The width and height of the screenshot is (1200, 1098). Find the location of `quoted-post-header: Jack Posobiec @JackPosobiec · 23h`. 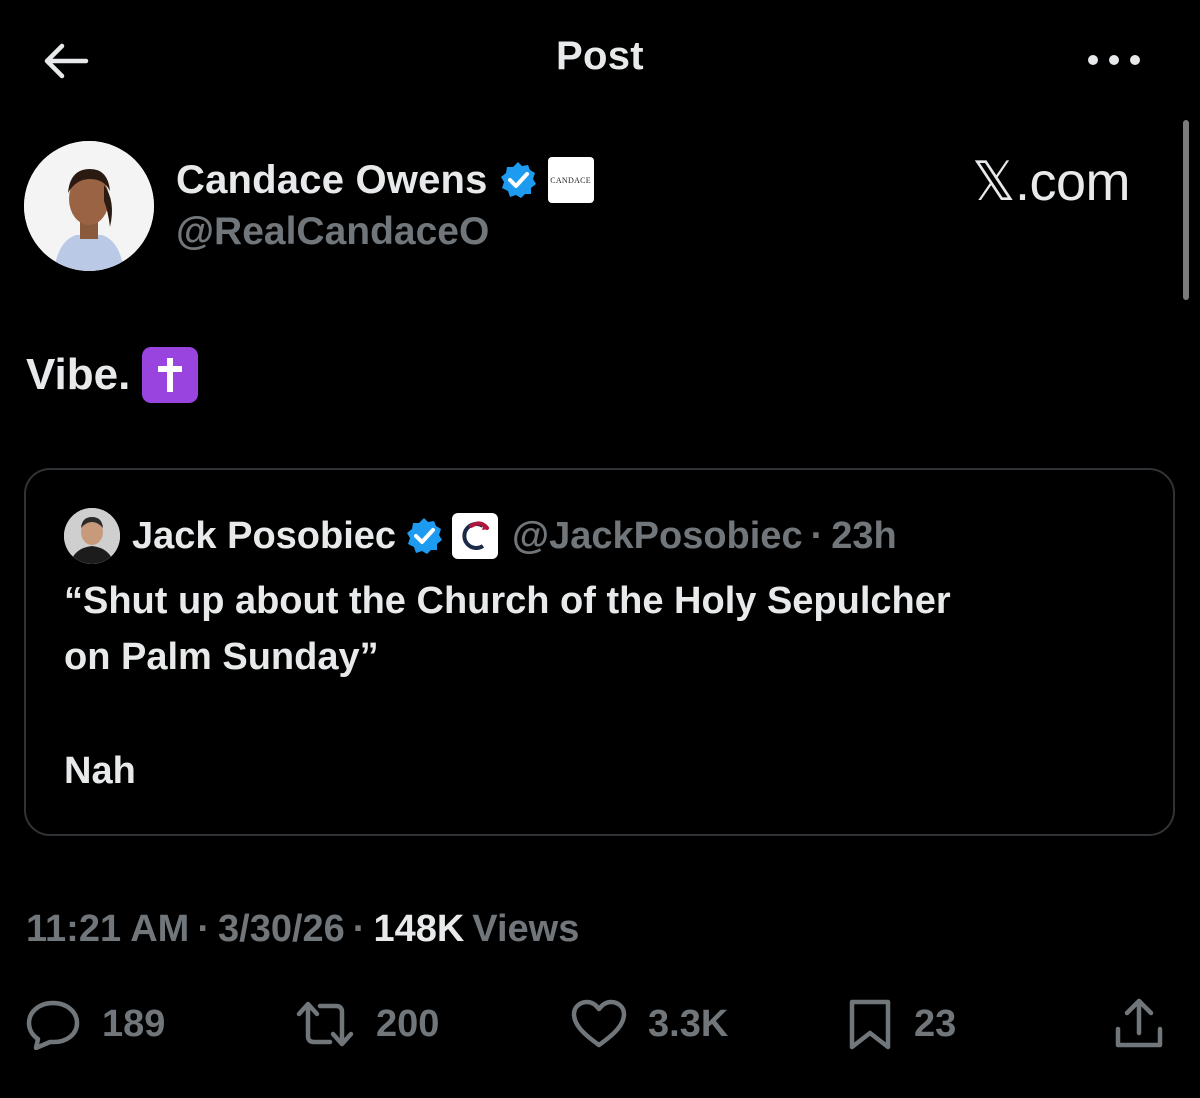

quoted-post-header: Jack Posobiec @JackPosobiec · 23h is located at coordinates (480, 536).